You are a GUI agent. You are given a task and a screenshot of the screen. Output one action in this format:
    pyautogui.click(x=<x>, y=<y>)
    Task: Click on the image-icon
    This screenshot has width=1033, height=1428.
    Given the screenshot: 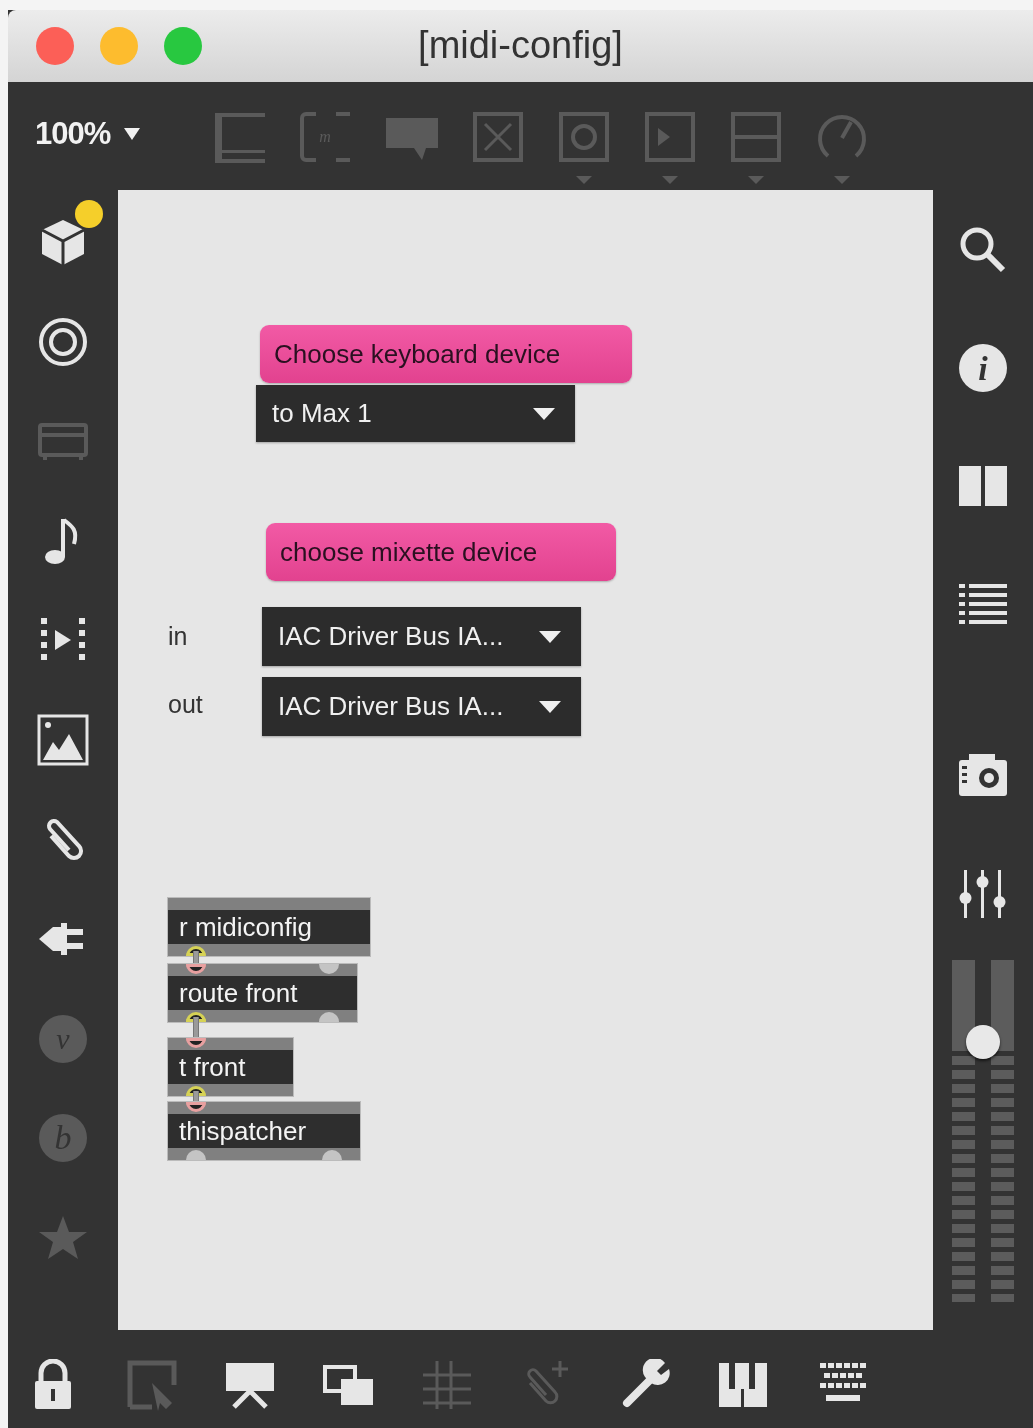 What is the action you would take?
    pyautogui.click(x=63, y=739)
    